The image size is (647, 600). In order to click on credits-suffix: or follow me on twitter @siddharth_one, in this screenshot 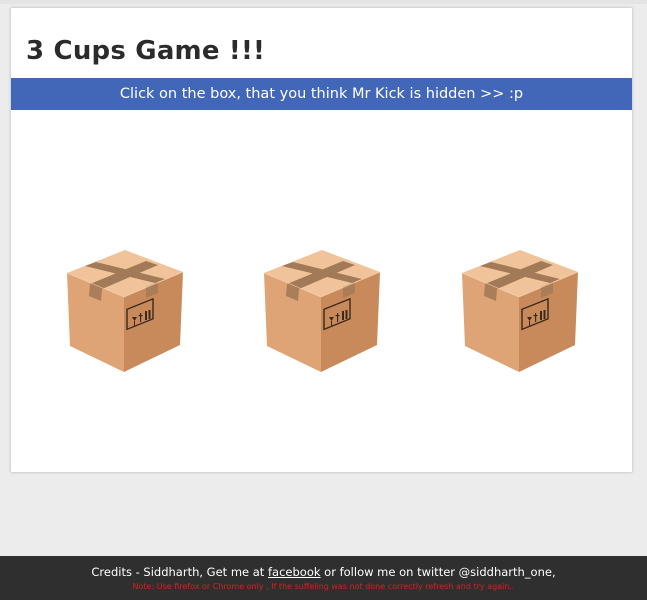, I will do `click(438, 572)`.